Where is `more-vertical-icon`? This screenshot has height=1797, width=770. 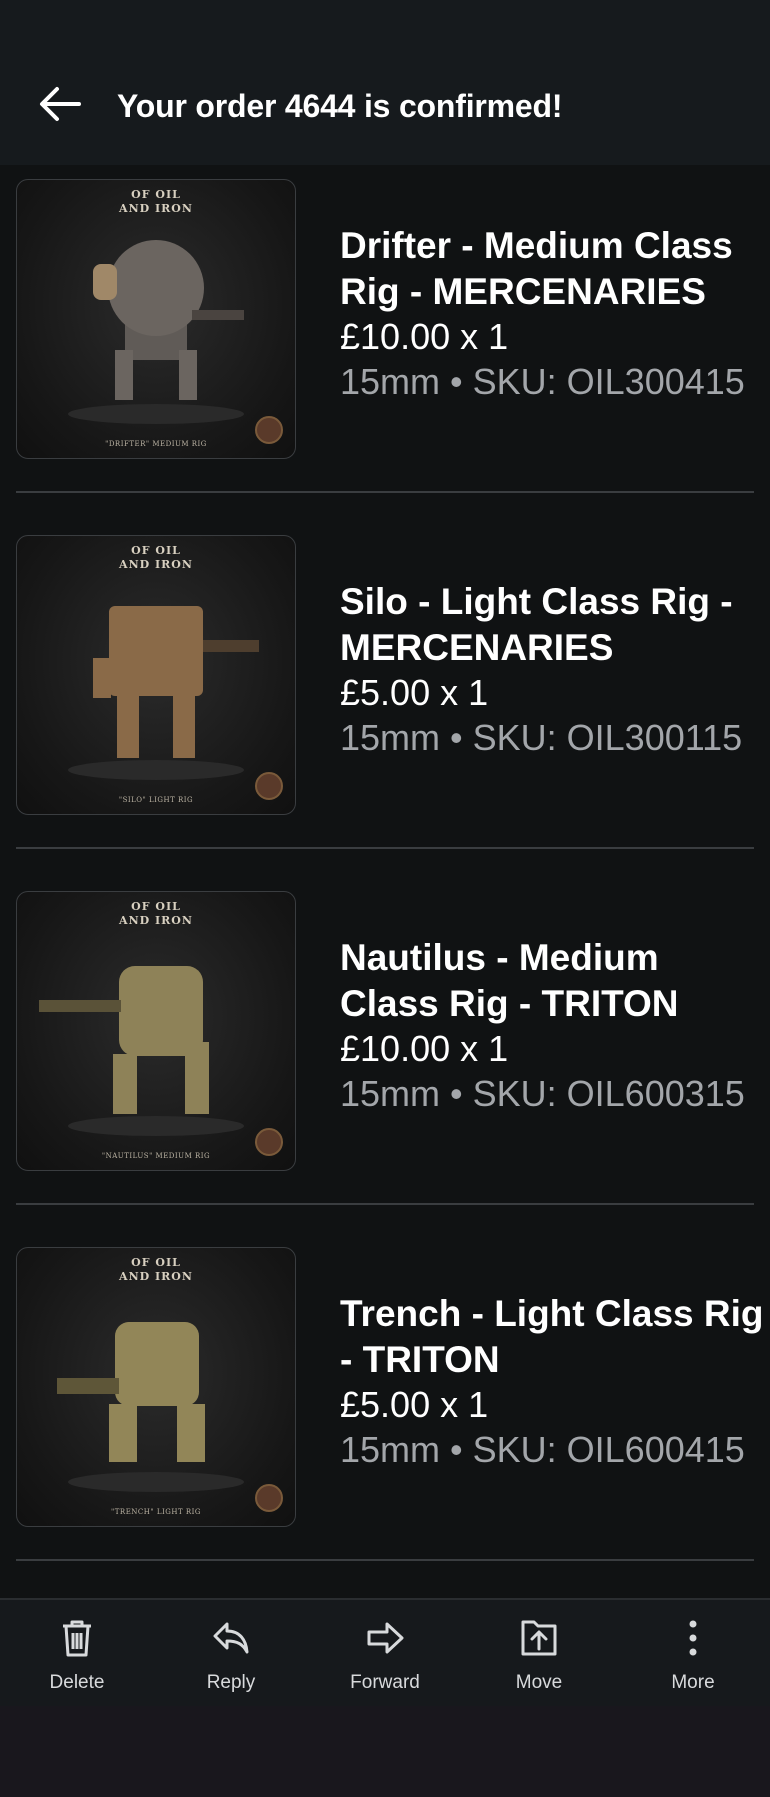
more-vertical-icon is located at coordinates (693, 1638).